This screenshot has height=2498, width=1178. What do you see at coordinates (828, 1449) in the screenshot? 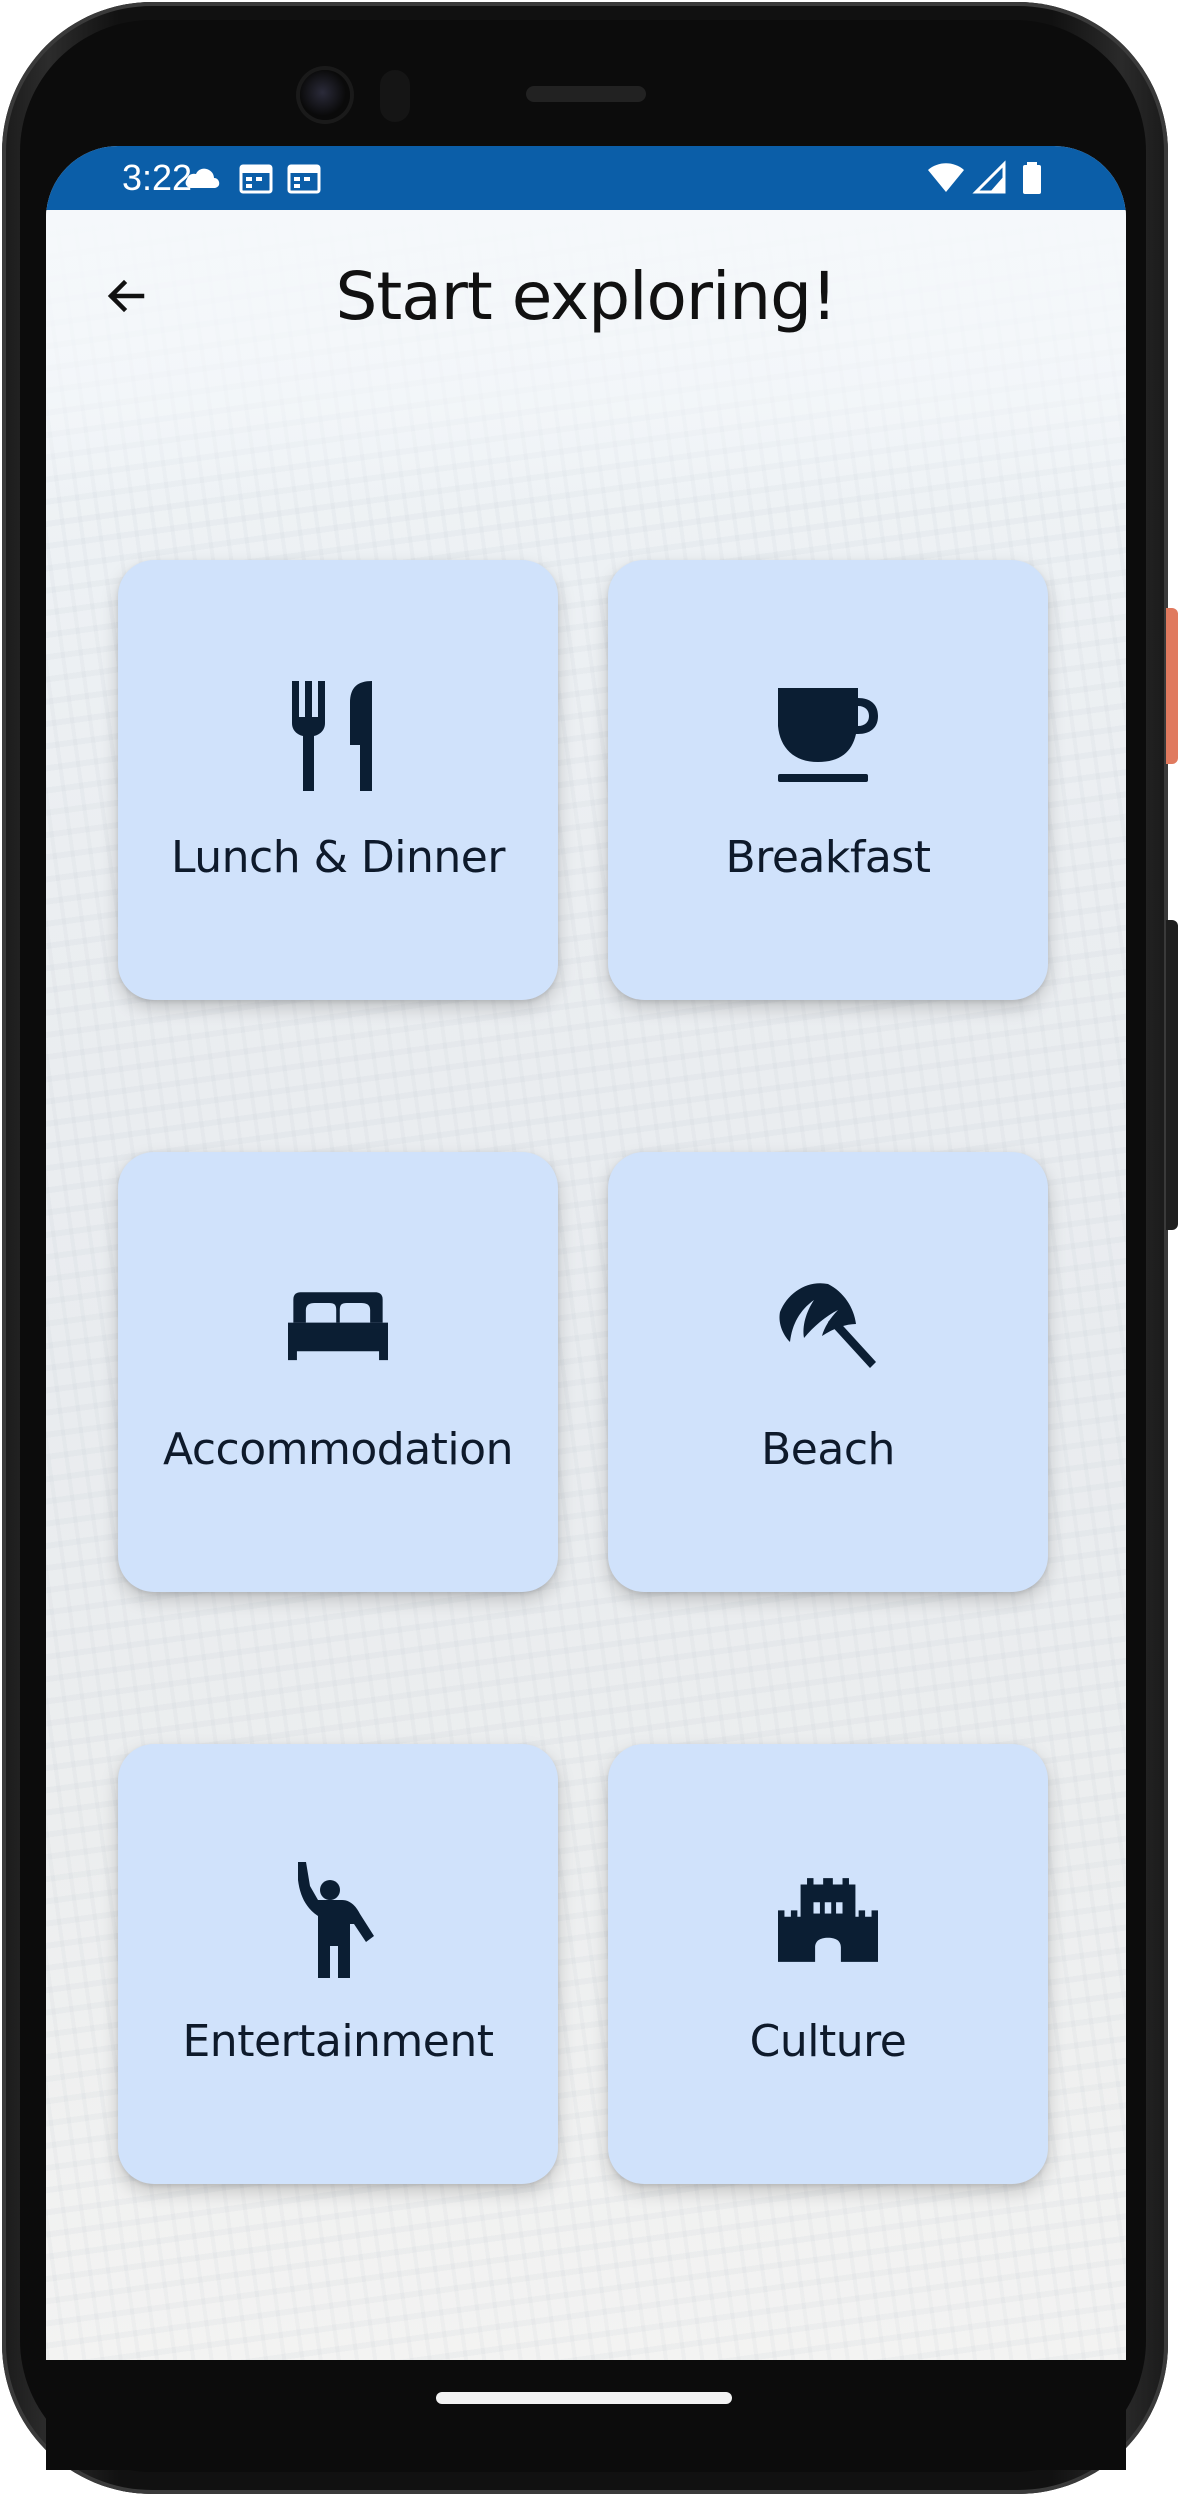
I see `category-label: Beach` at bounding box center [828, 1449].